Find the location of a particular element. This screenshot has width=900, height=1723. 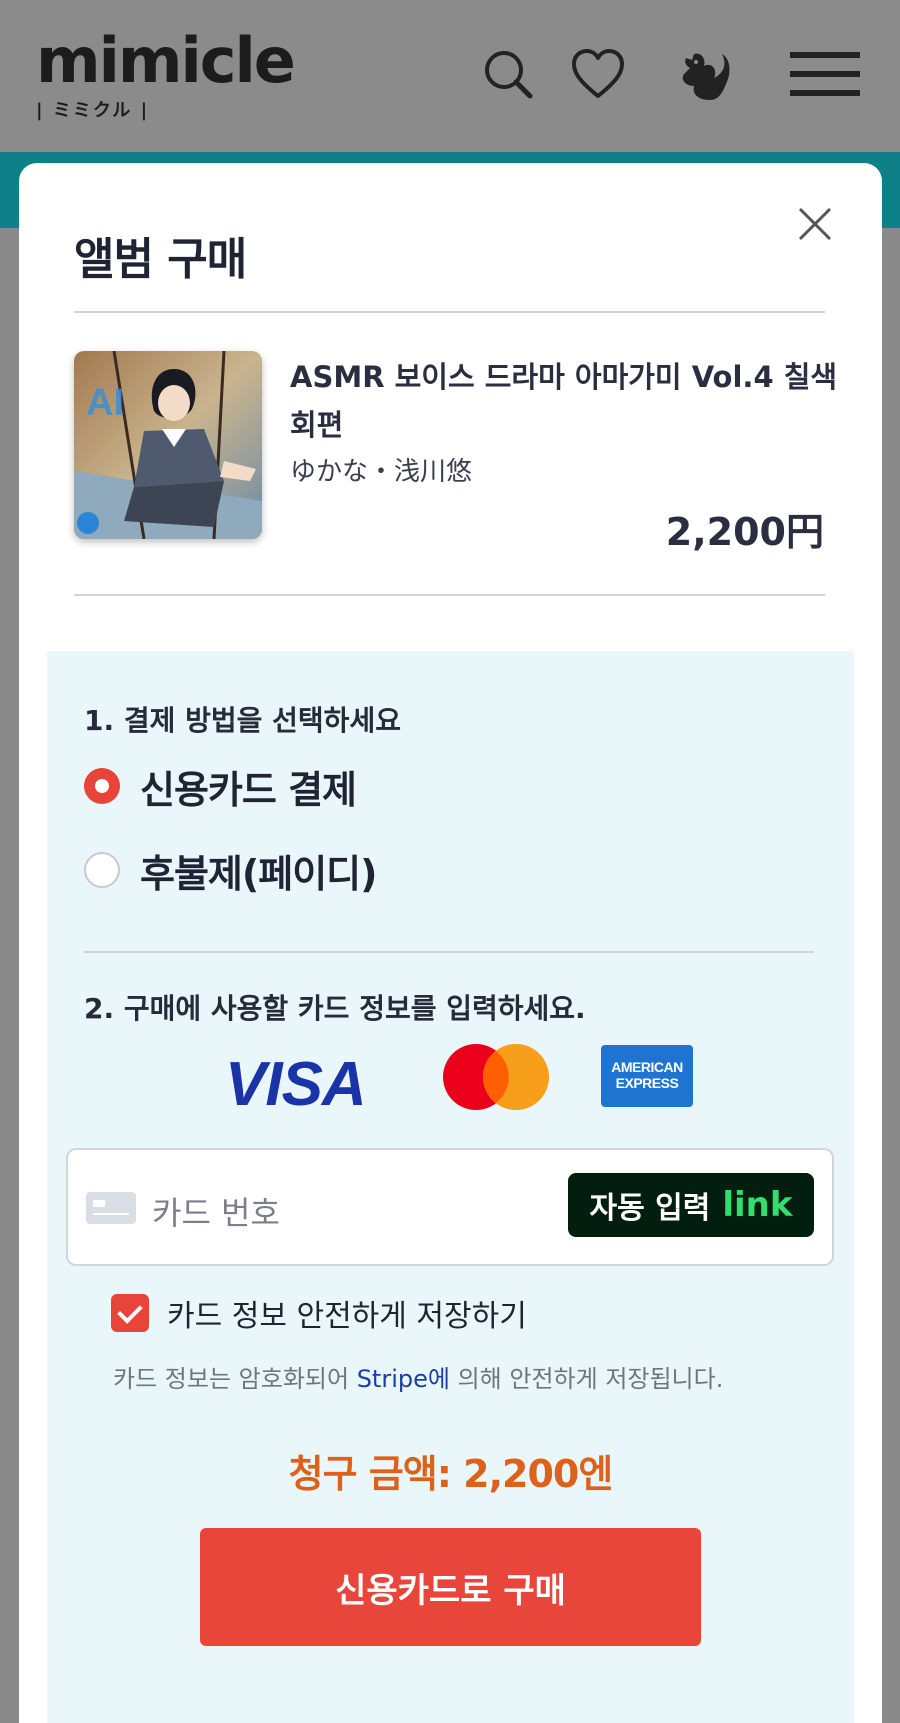

album-artist: ゆかな・浅川悠 is located at coordinates (381, 472).